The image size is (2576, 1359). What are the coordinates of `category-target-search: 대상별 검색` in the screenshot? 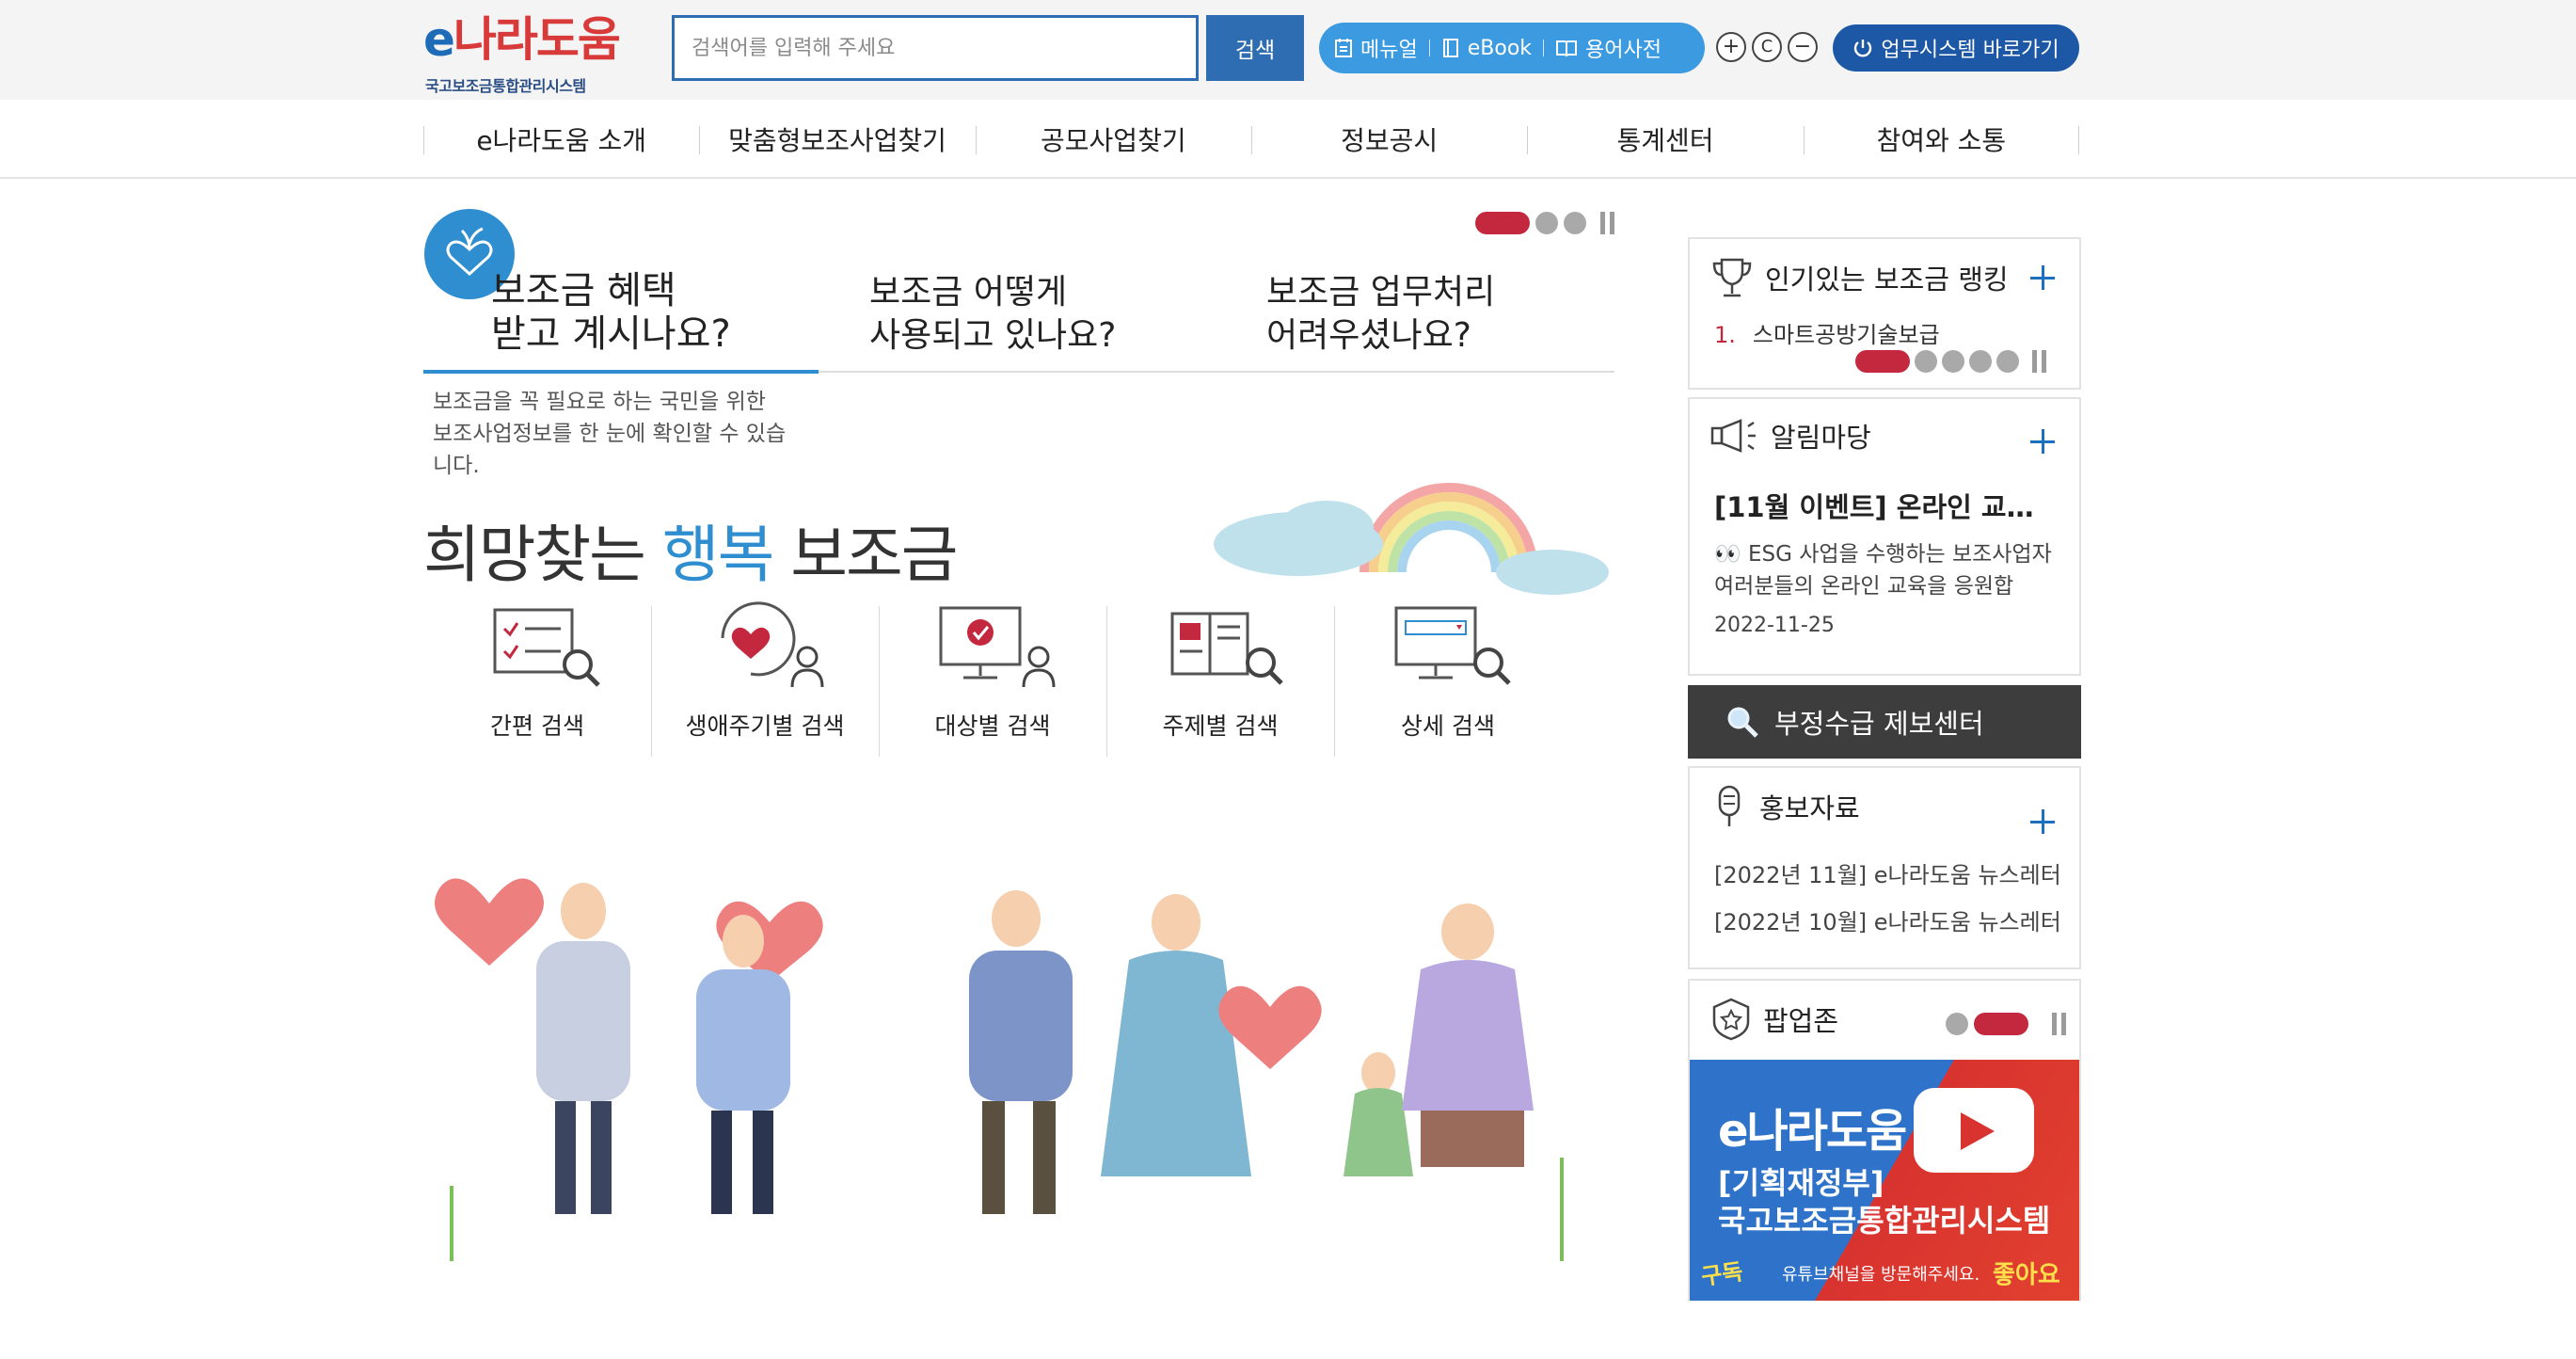 It's located at (993, 680).